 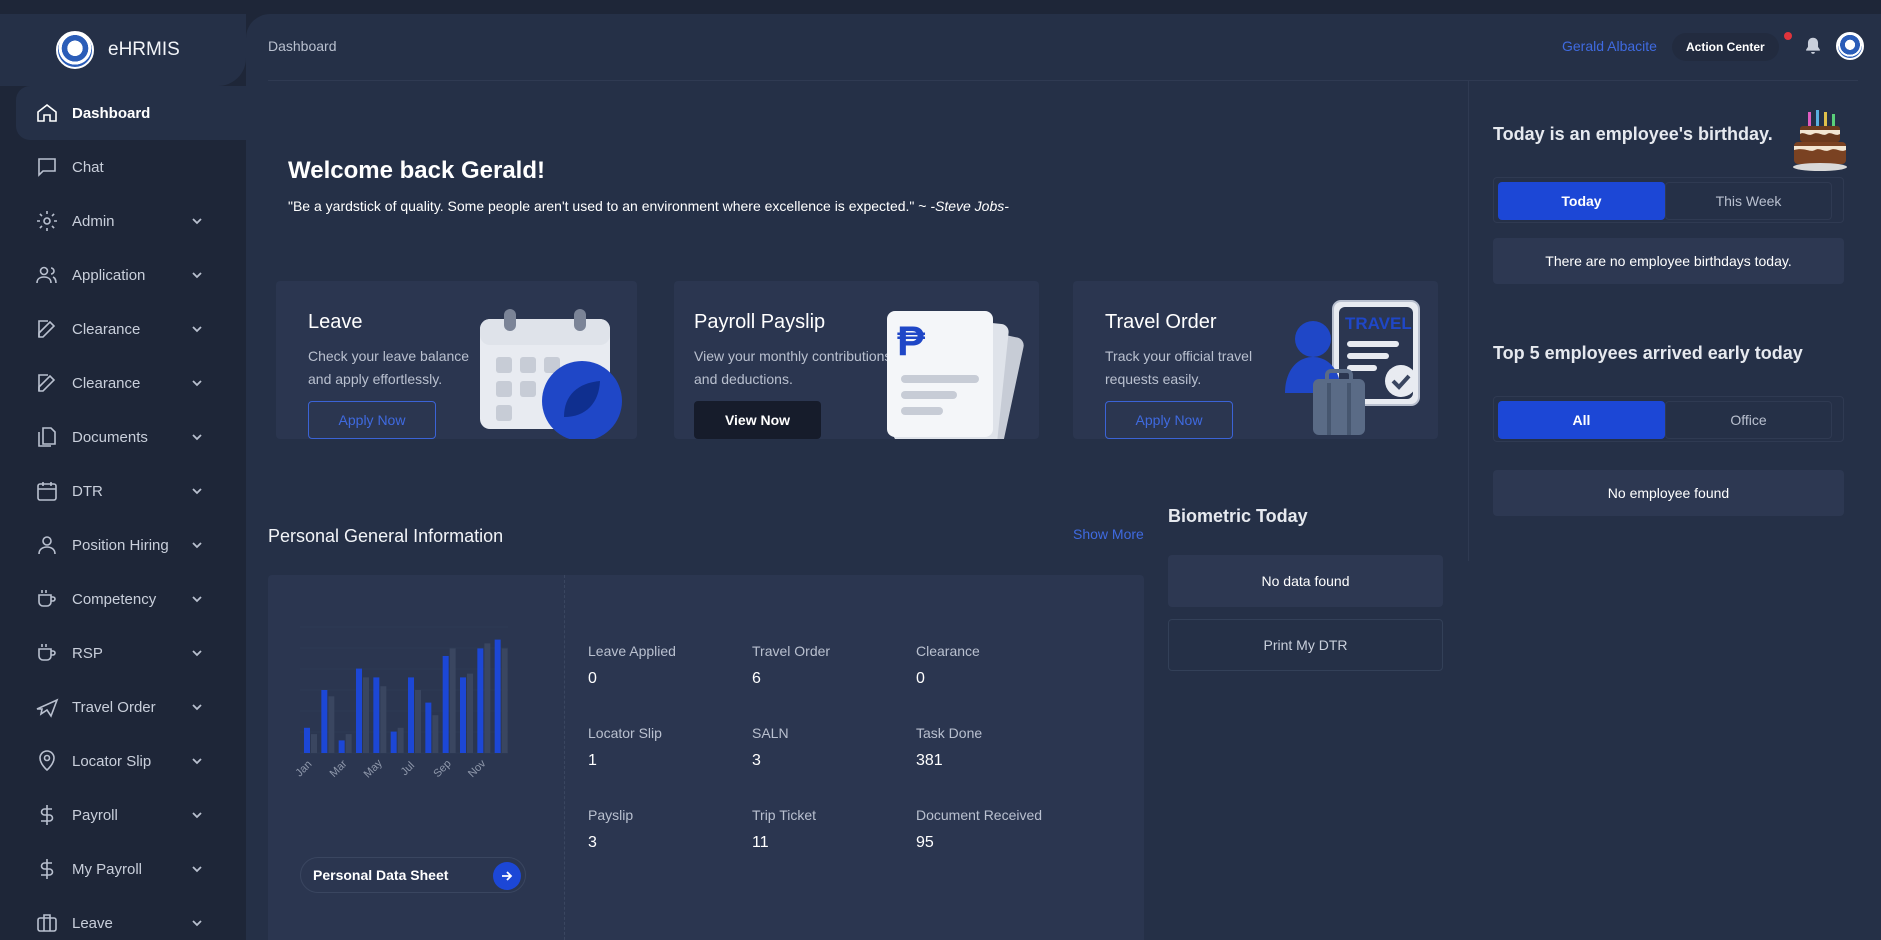 I want to click on sidebar-item-locator-slip: Locator Slip, so click(x=131, y=761).